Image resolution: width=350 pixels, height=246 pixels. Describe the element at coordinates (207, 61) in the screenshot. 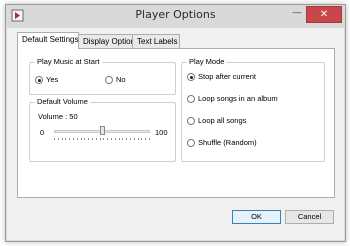

I see `play-mode-title: Play Mode` at that location.